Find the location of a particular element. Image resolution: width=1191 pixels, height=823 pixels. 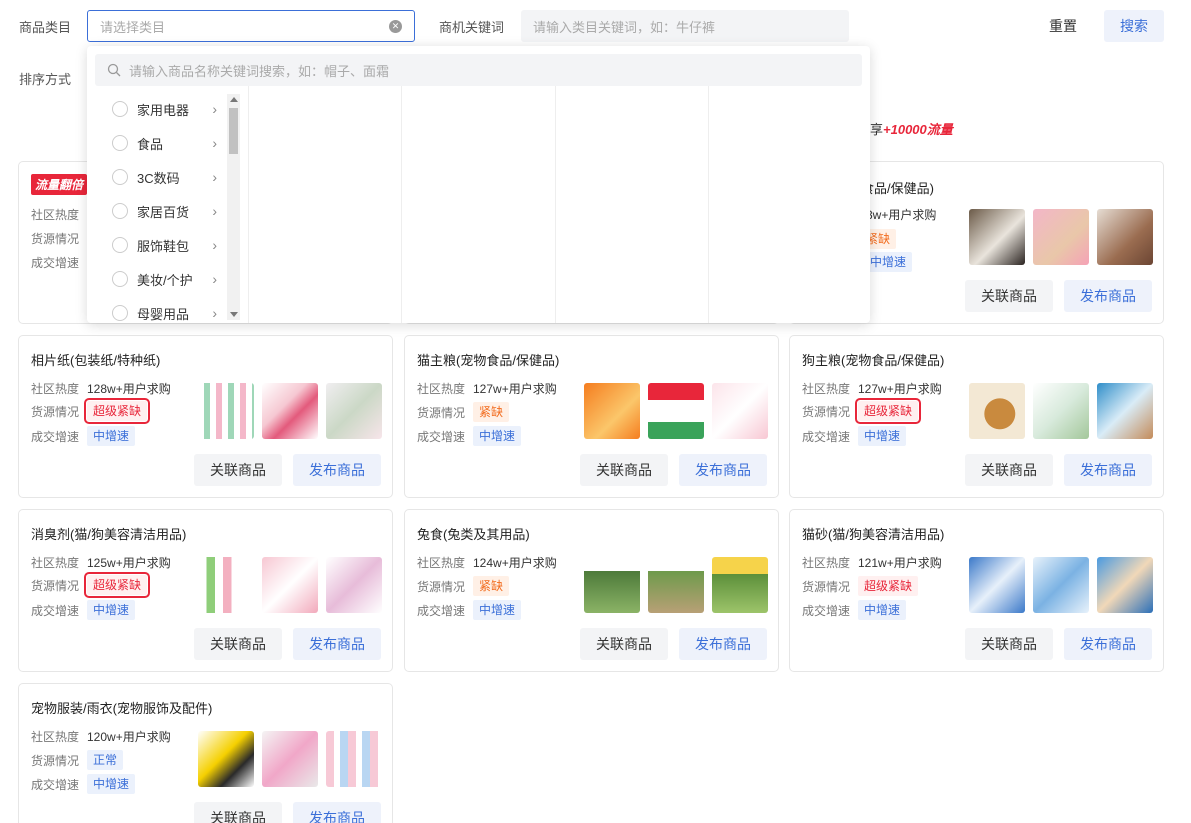

category-option: 3C数码 › is located at coordinates (164, 177).